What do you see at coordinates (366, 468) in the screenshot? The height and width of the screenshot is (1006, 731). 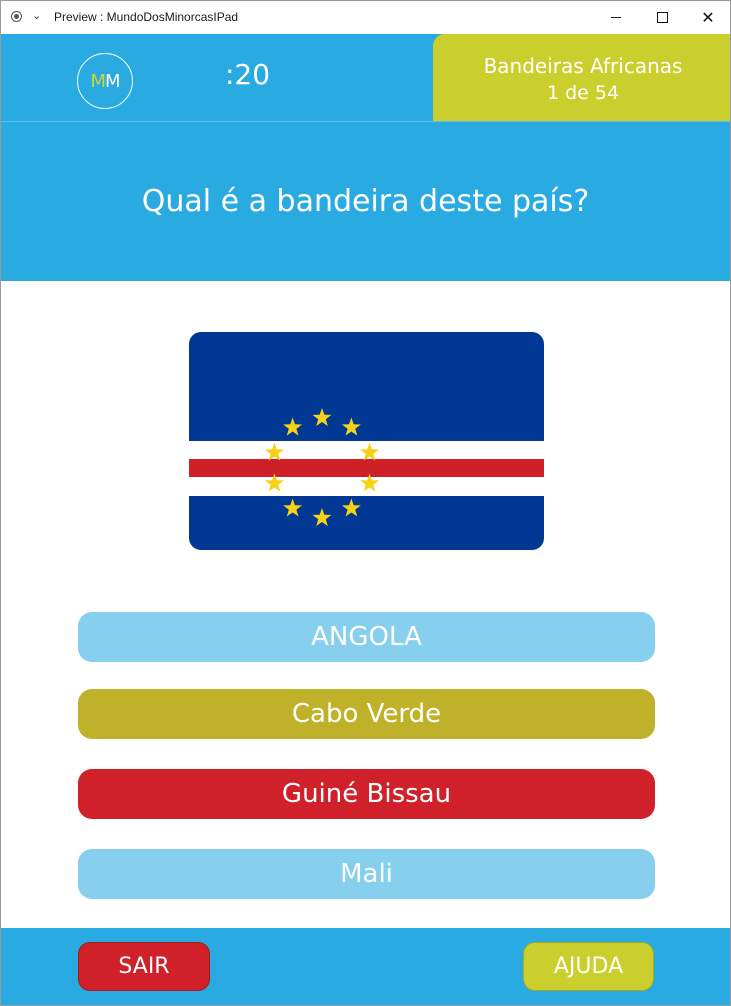 I see `flag-stripe-red` at bounding box center [366, 468].